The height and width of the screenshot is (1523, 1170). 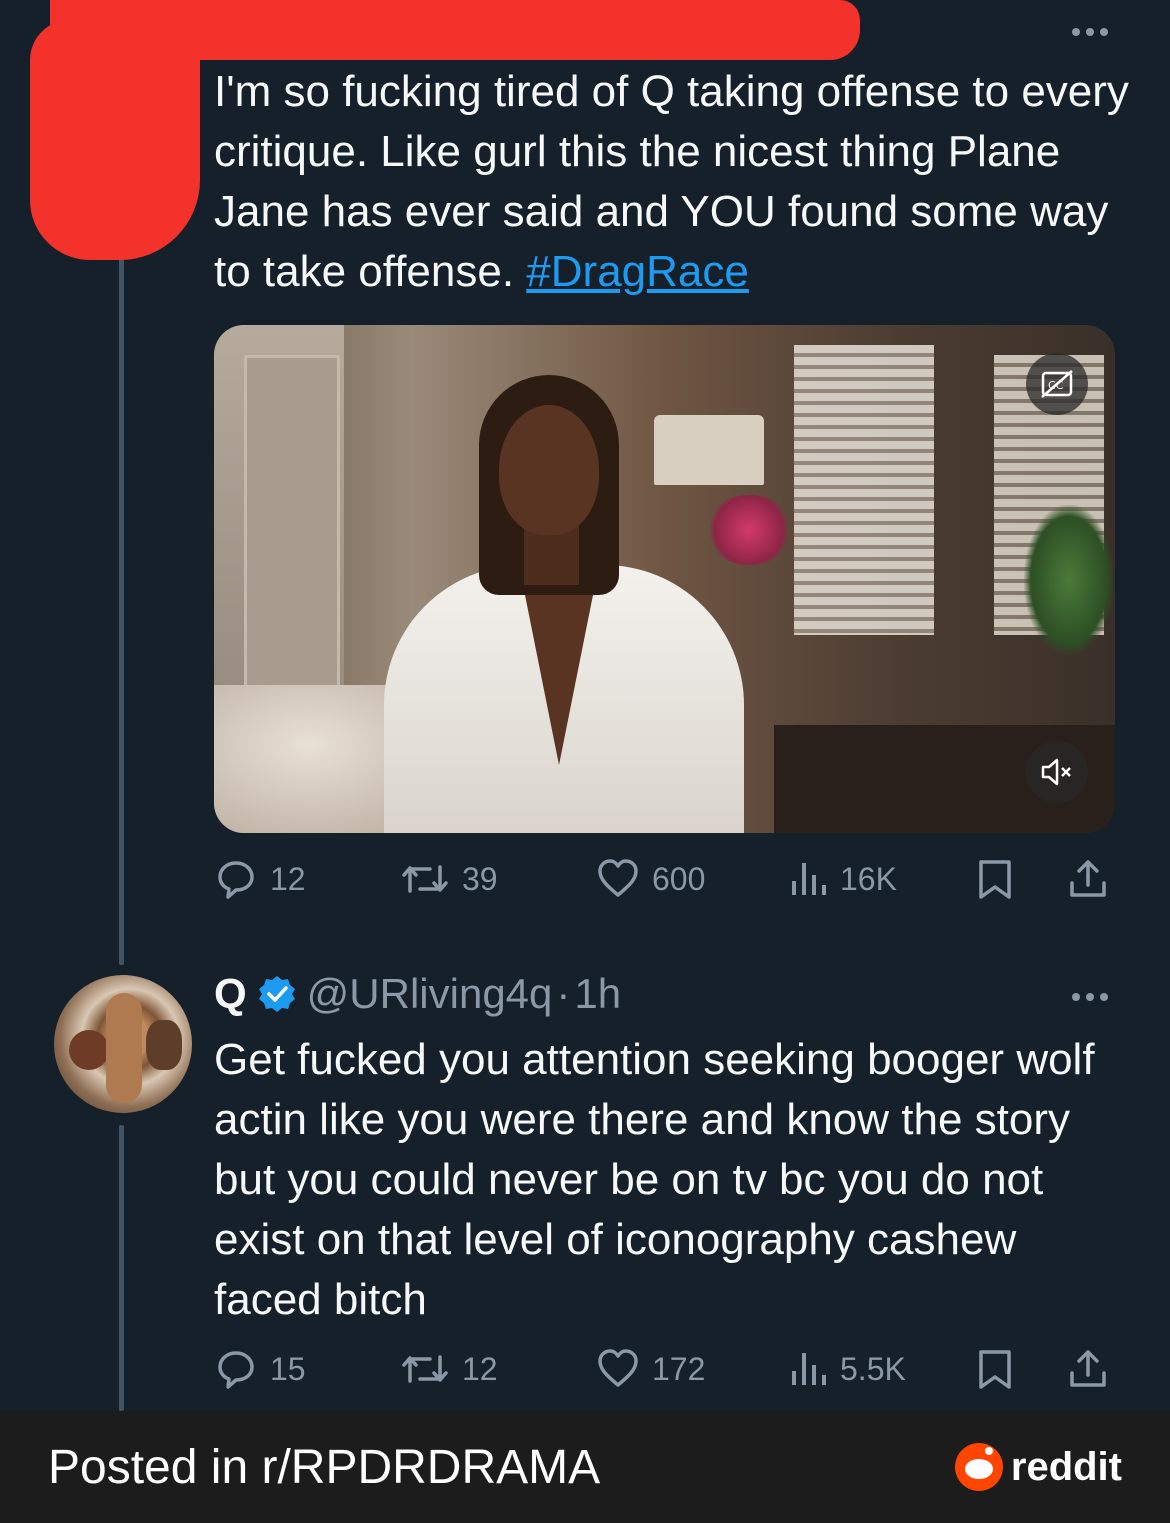 What do you see at coordinates (292, 523) in the screenshot?
I see `video-scene-door` at bounding box center [292, 523].